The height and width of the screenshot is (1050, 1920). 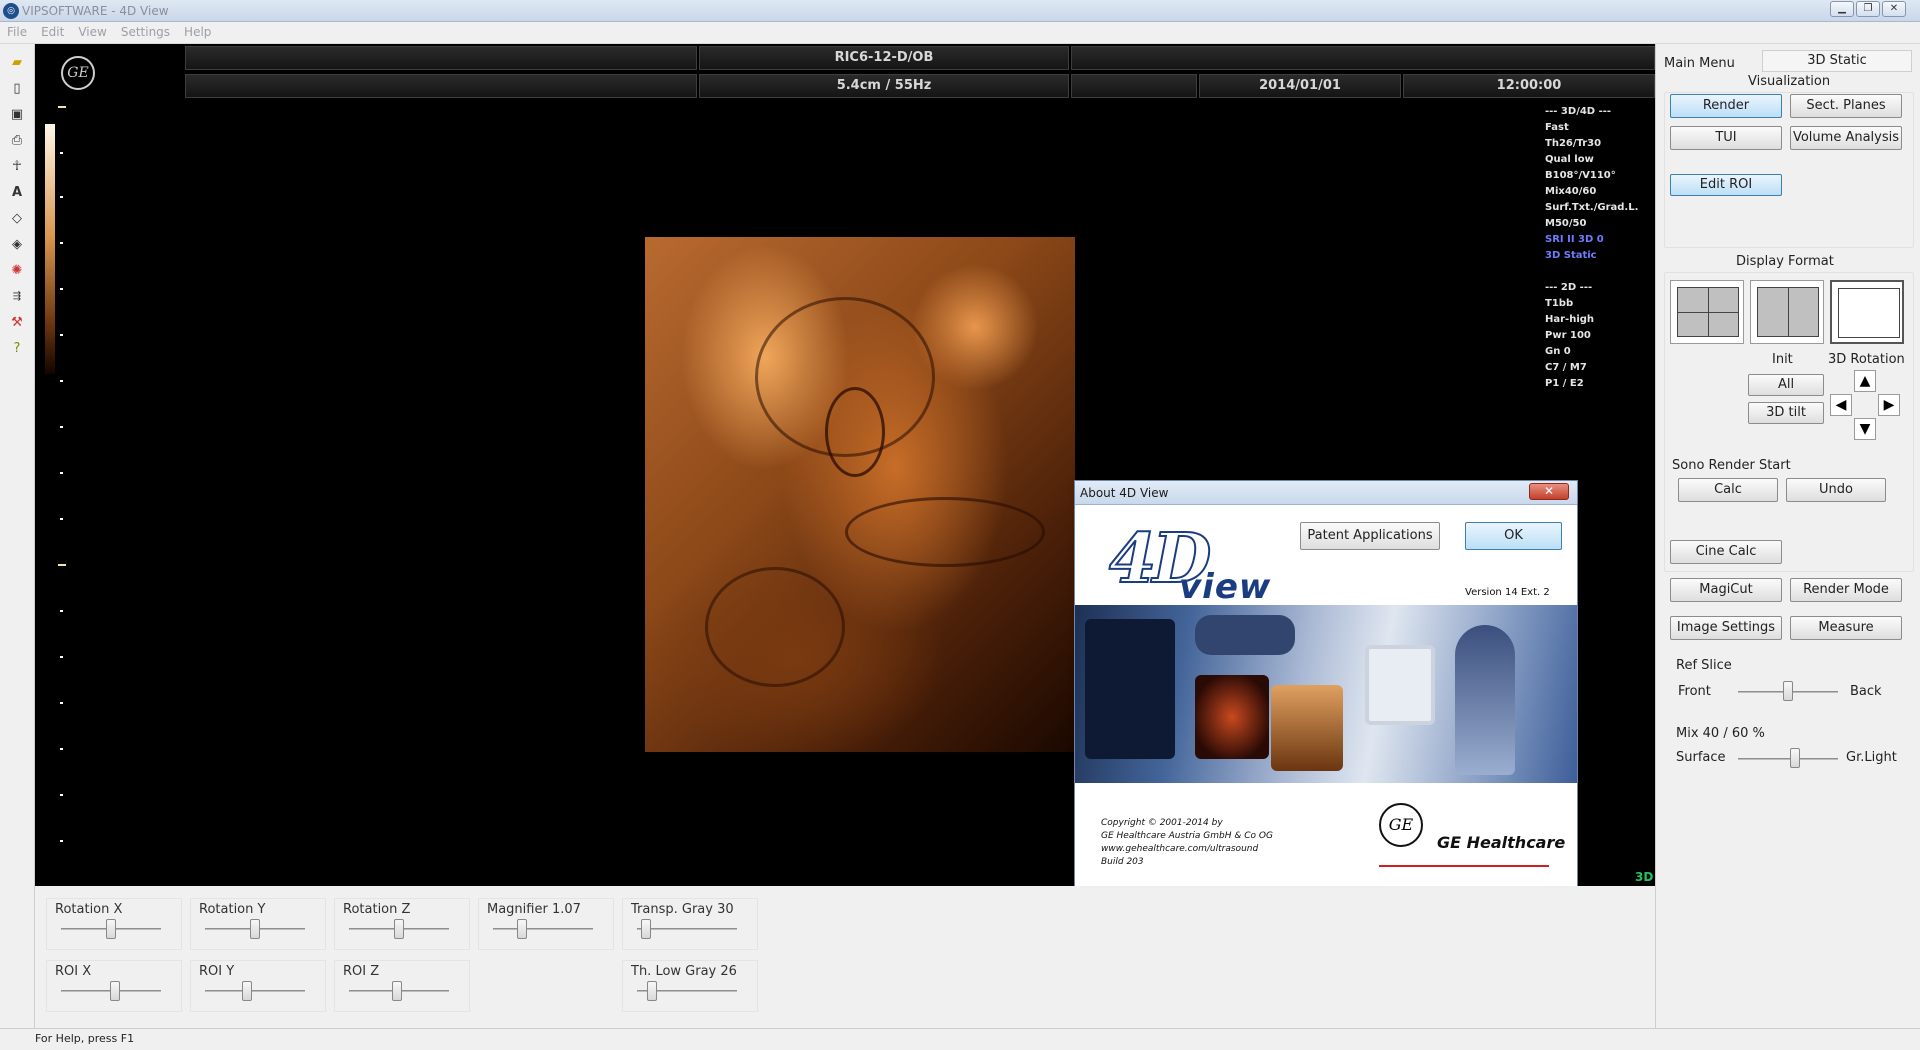 What do you see at coordinates (399, 929) in the screenshot?
I see `rotation-z-thumb` at bounding box center [399, 929].